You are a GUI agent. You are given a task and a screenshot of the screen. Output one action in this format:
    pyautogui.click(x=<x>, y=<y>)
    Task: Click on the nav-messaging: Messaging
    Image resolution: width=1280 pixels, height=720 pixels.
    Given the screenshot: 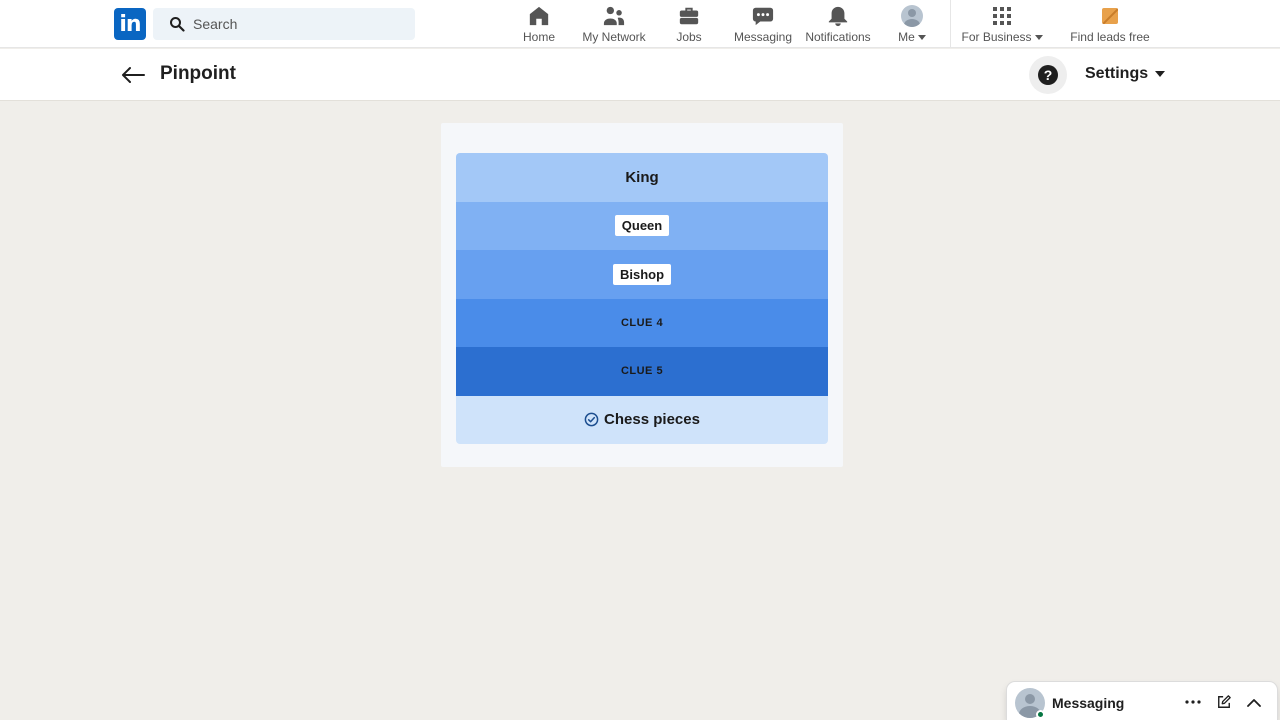 What is the action you would take?
    pyautogui.click(x=763, y=24)
    